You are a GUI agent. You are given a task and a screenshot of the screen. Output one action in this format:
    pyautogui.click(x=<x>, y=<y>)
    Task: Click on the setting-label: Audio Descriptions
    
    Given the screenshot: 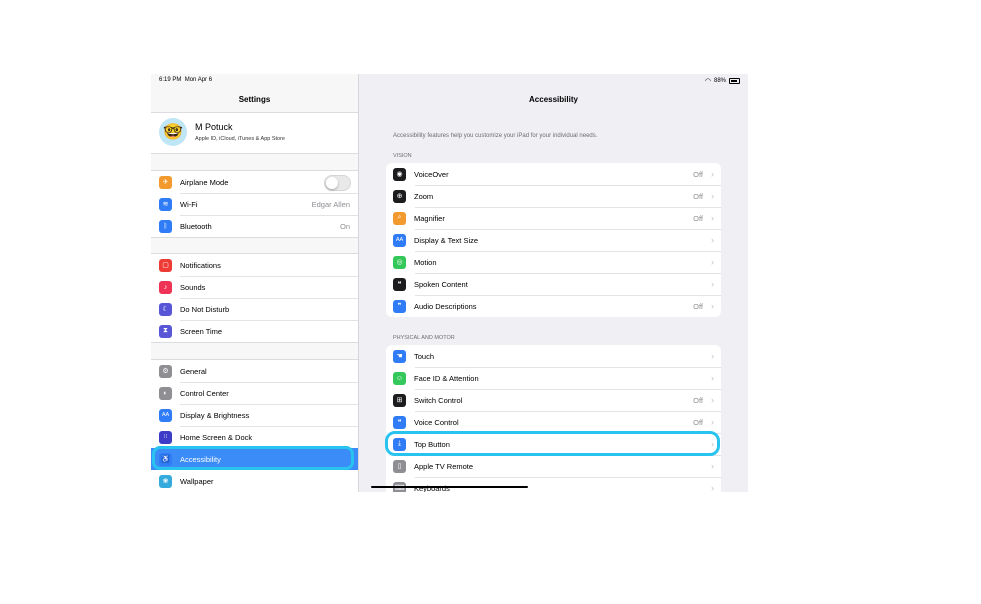 What is the action you would take?
    pyautogui.click(x=445, y=306)
    